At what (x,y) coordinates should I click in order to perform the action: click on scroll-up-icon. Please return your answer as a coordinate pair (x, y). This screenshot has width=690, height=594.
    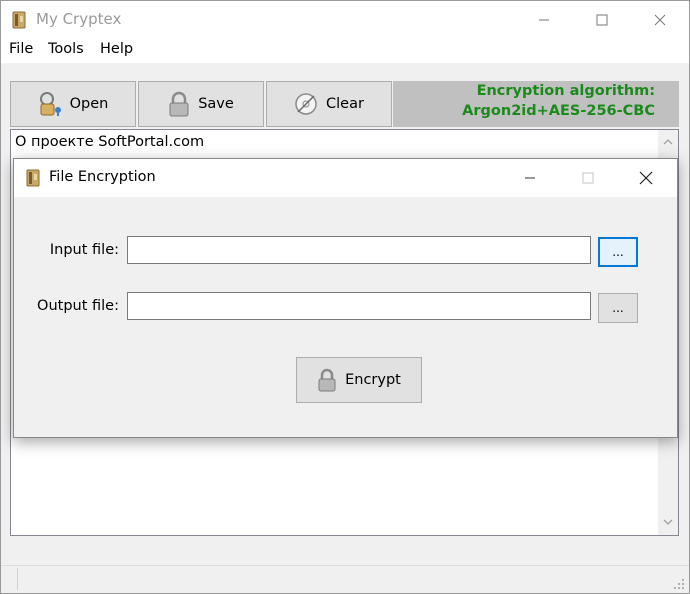
    Looking at the image, I should click on (668, 142).